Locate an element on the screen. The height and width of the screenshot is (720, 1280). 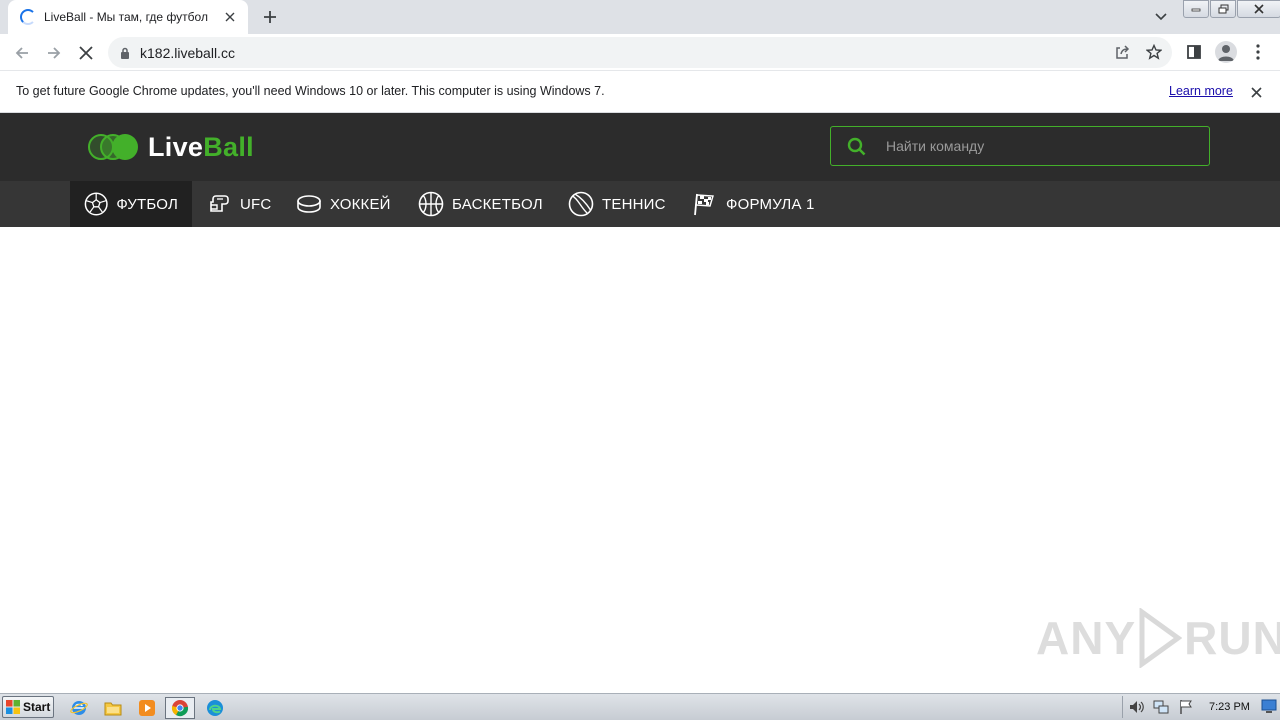
new-tab-icon is located at coordinates (270, 17).